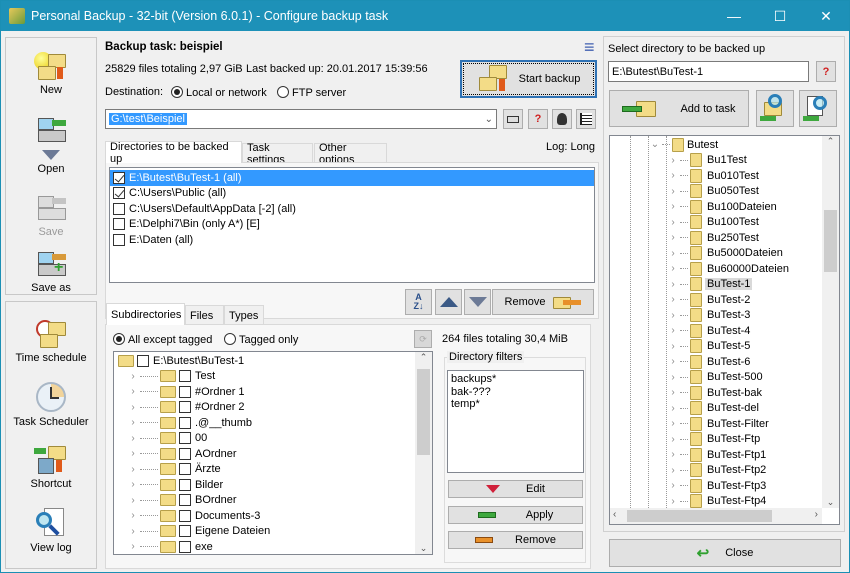 This screenshot has width=850, height=573. What do you see at coordinates (275, 532) in the screenshot?
I see `subtree-item: › Eigene Dateien` at bounding box center [275, 532].